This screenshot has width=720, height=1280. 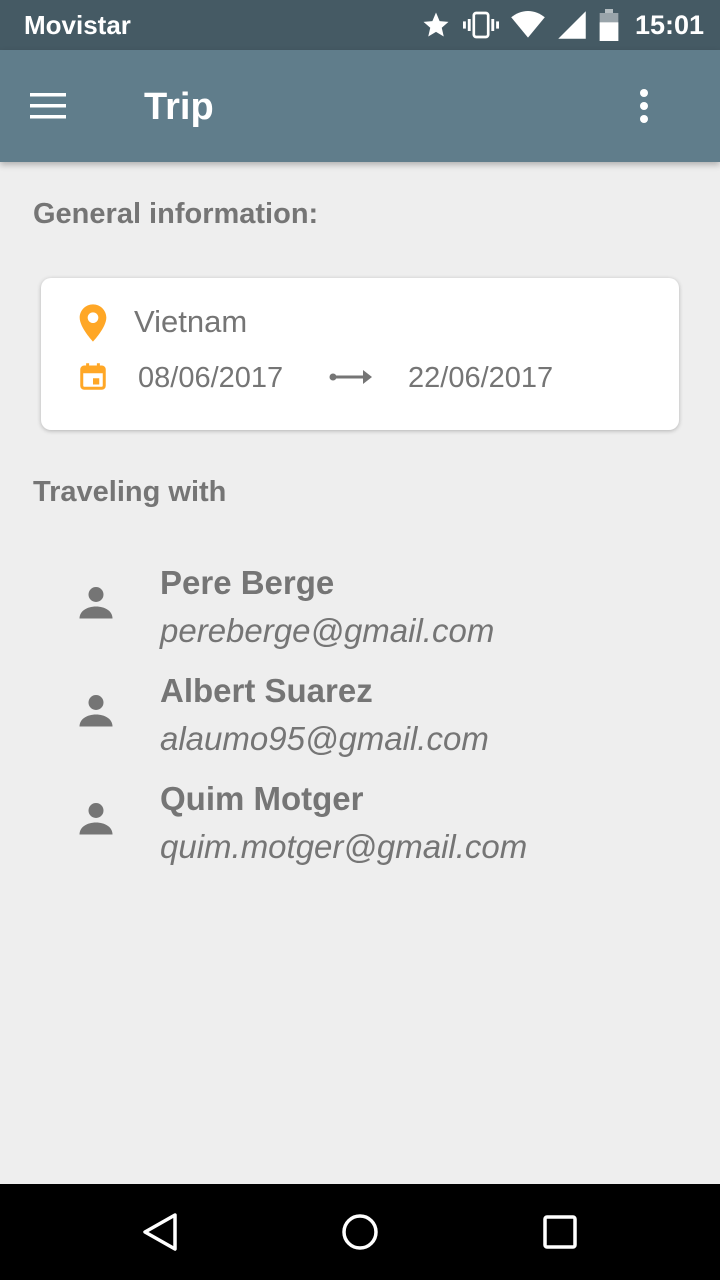 I want to click on status-icons: 15:01, so click(x=562, y=25).